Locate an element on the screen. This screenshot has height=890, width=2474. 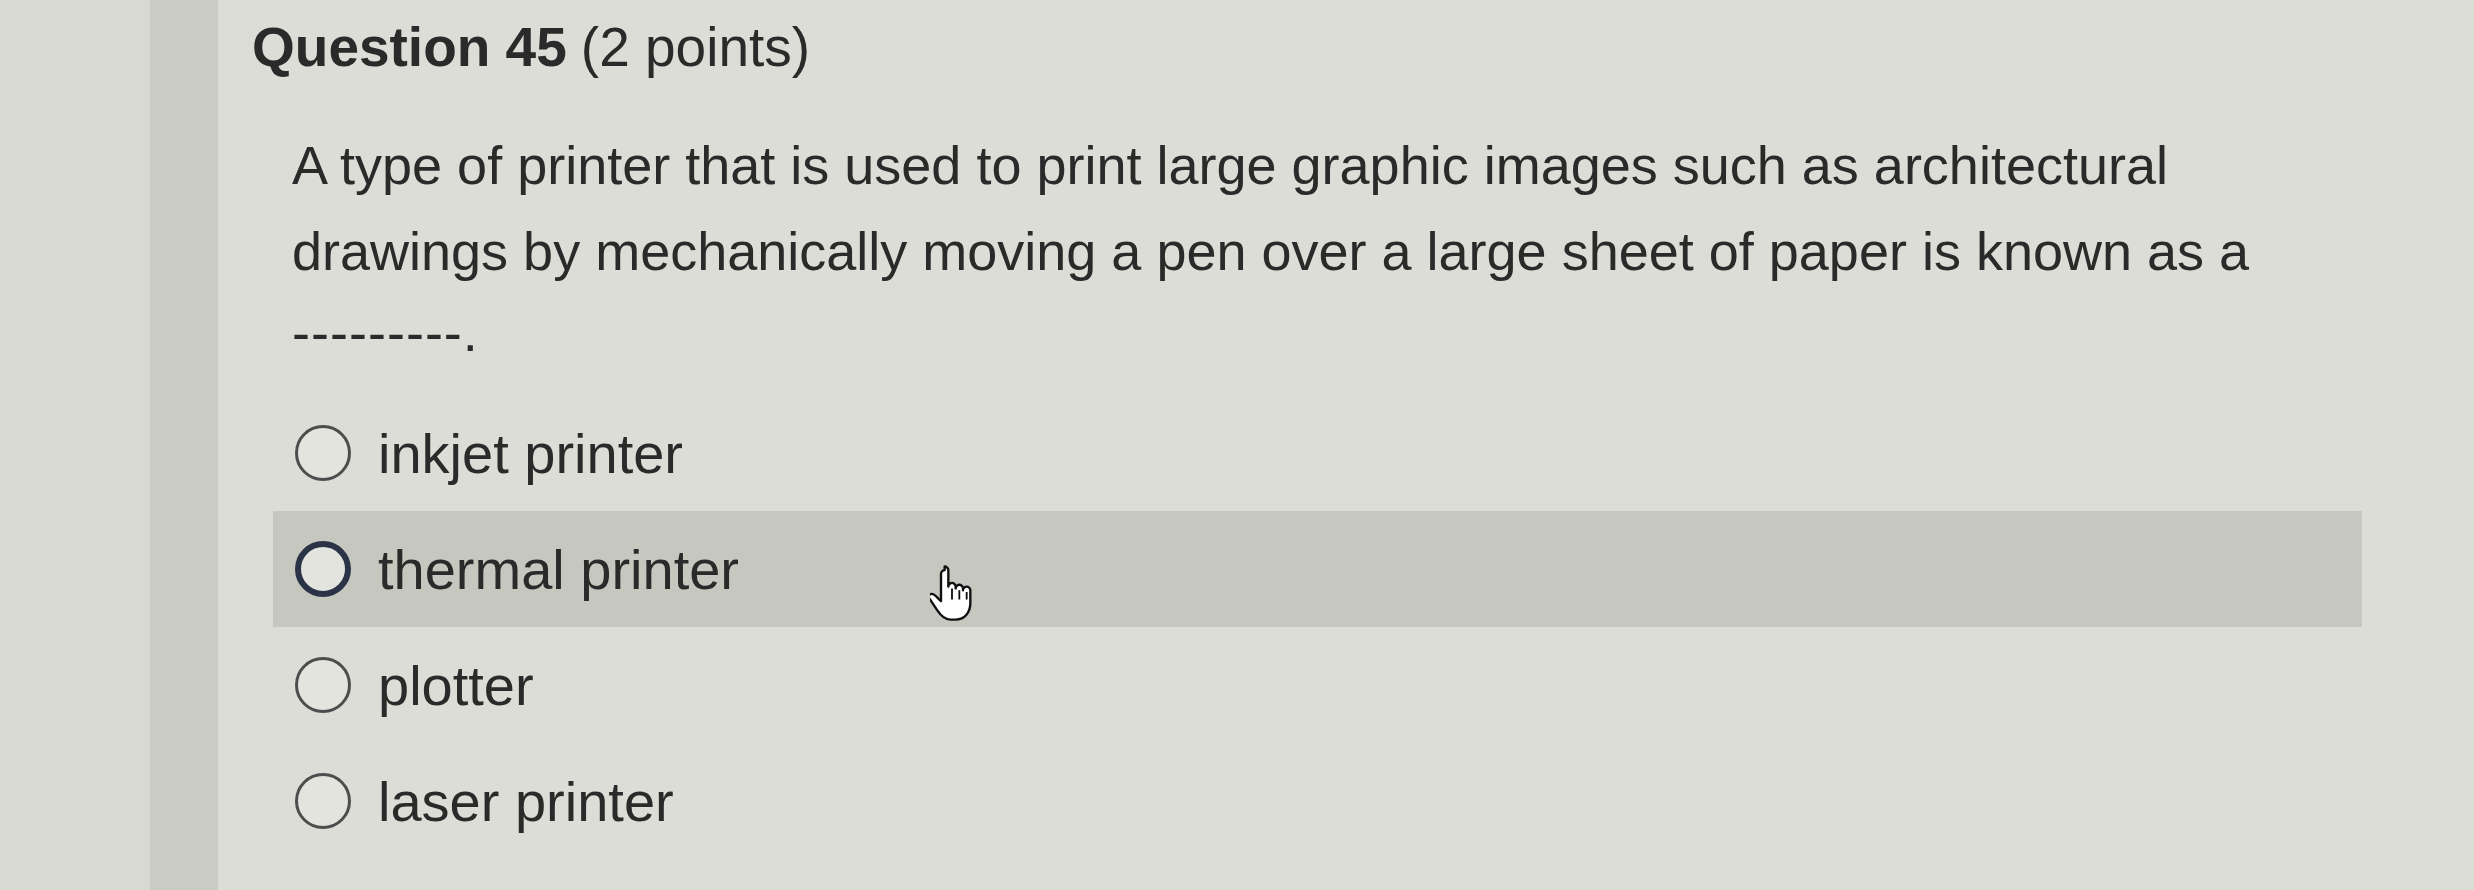
question-title: Question 45 is located at coordinates (409, 47).